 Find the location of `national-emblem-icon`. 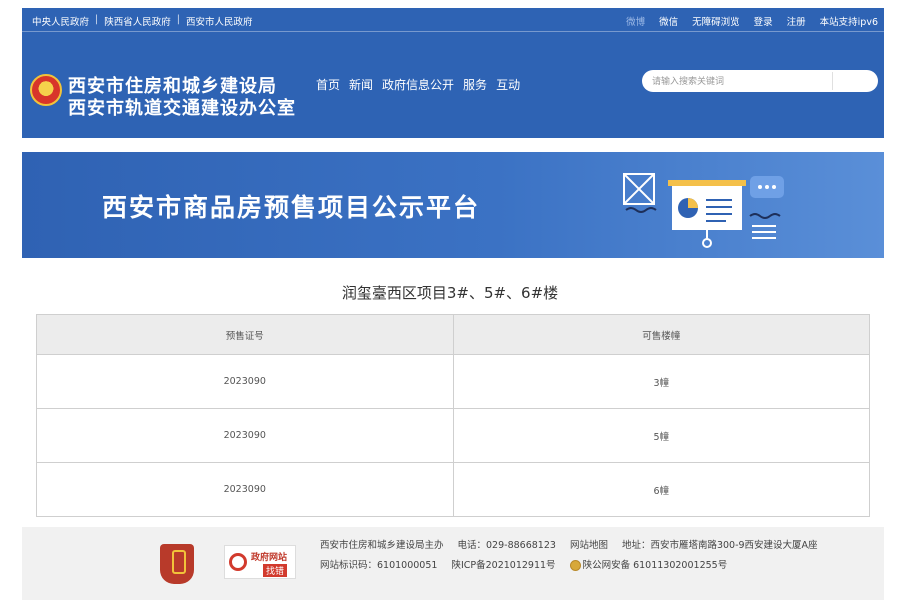

national-emblem-icon is located at coordinates (46, 90).